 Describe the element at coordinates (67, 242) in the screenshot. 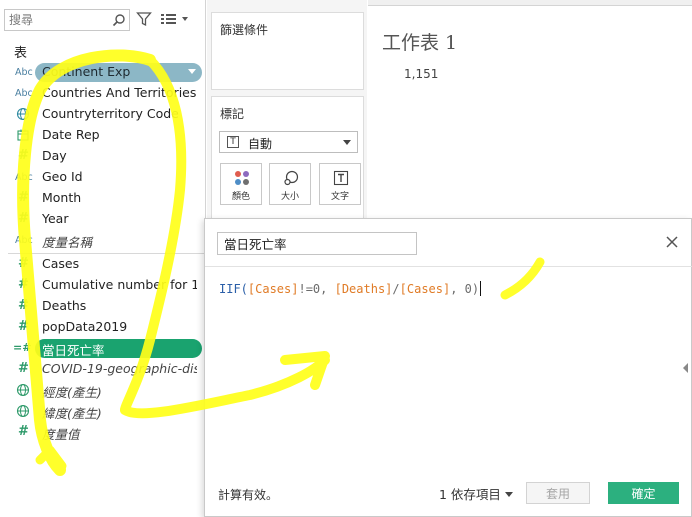

I see `field-label: 度量名稱` at that location.